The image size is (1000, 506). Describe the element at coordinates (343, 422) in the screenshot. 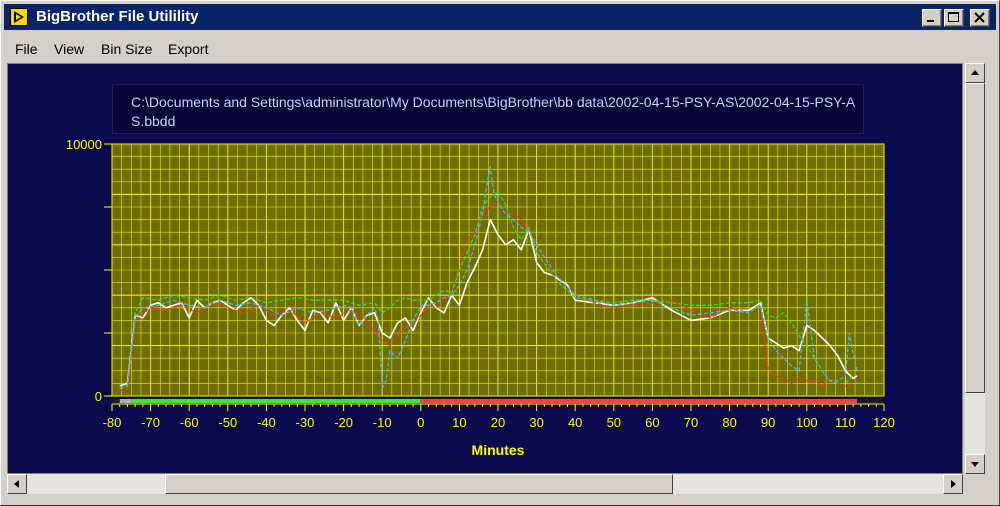

I see `x-tick-label: -20` at that location.